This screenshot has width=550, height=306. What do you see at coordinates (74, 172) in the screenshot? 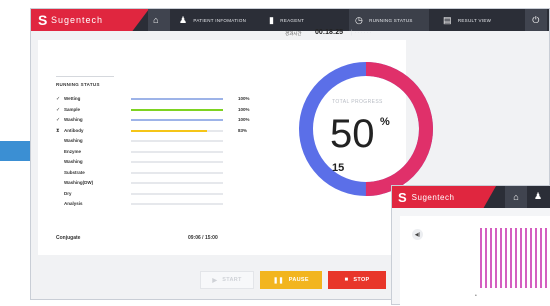
I see `step-label: Substrate` at bounding box center [74, 172].